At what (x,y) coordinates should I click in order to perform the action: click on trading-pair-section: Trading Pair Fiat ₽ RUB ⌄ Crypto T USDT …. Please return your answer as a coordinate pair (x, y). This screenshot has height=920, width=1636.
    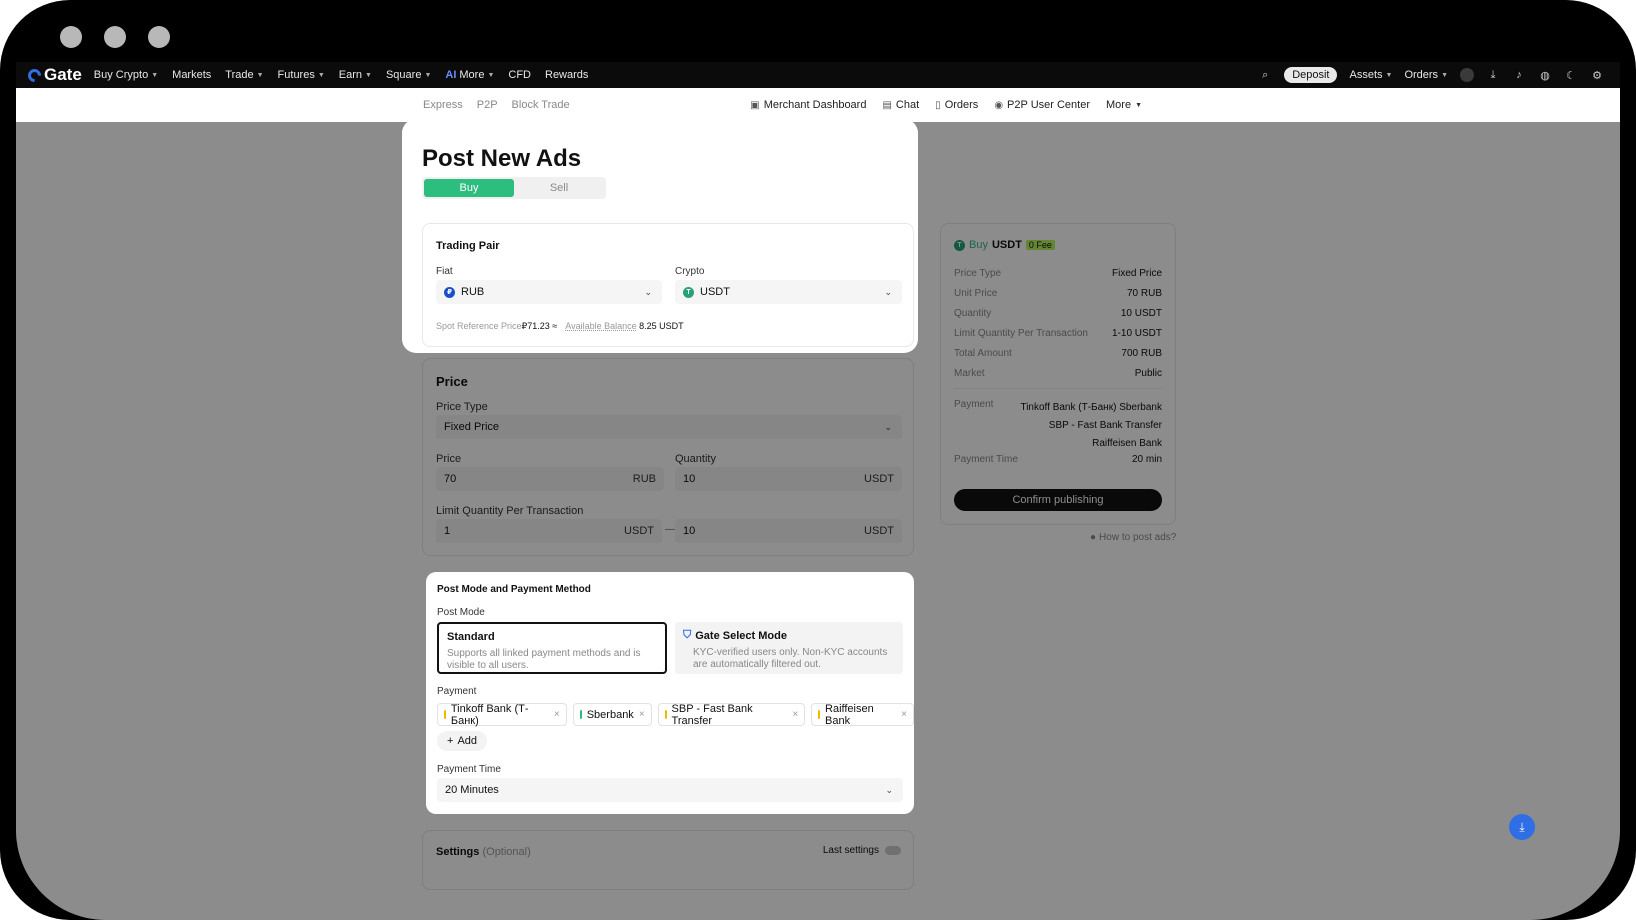
    Looking at the image, I should click on (668, 285).